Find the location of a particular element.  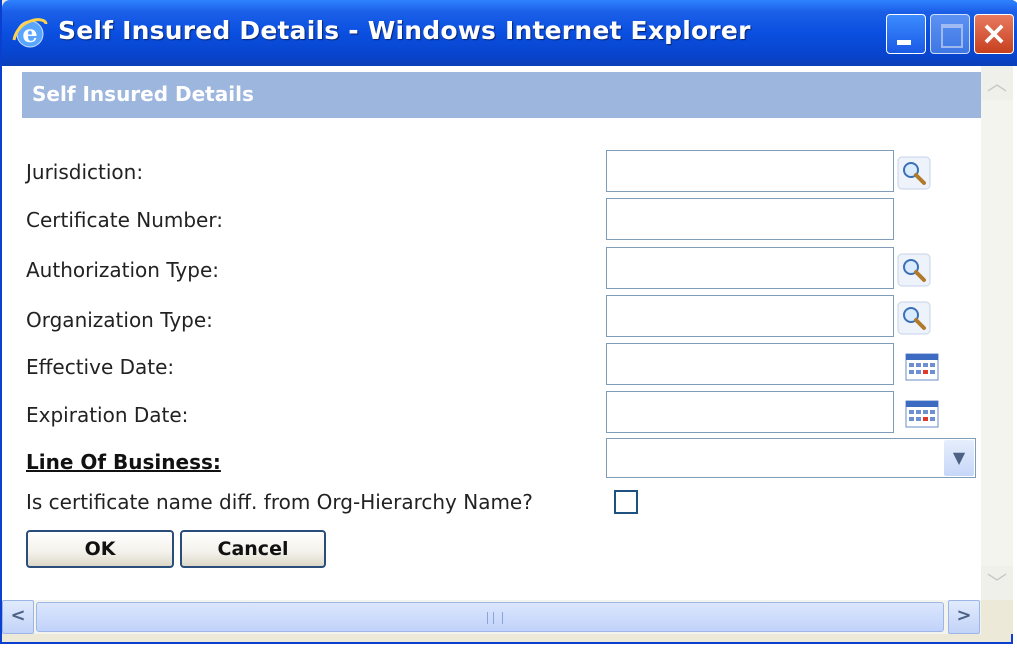

close-icon: × is located at coordinates (994, 33).